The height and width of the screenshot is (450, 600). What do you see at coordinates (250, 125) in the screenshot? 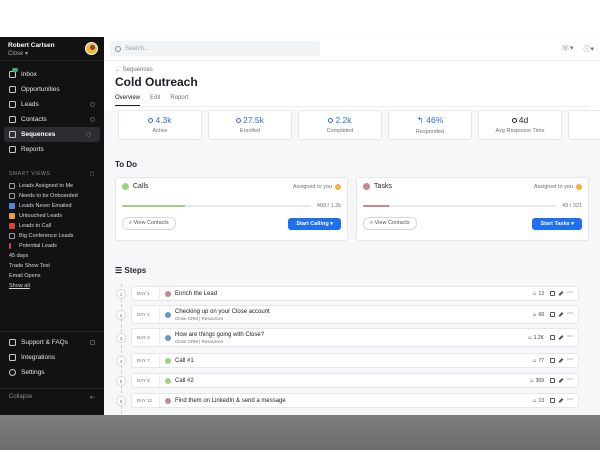
I see `stat-enrolled: 27.5k Enrolled` at bounding box center [250, 125].